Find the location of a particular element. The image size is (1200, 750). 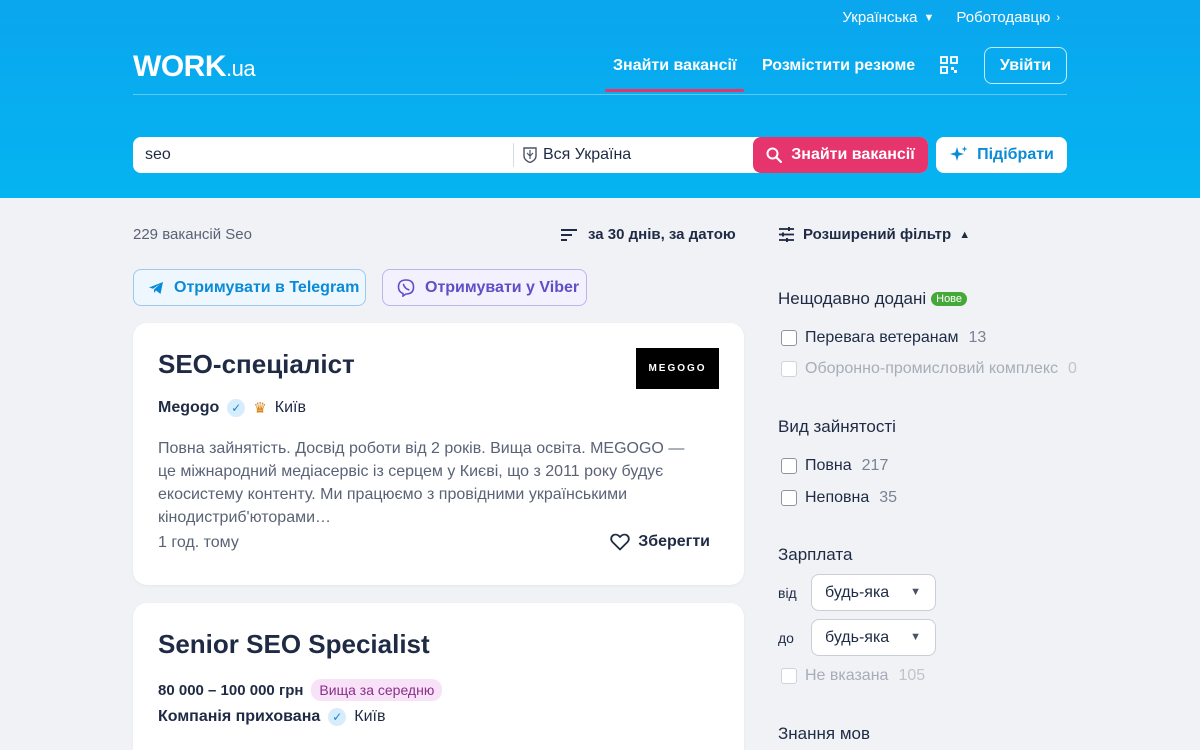

location-value: Вся Україна is located at coordinates (587, 154).